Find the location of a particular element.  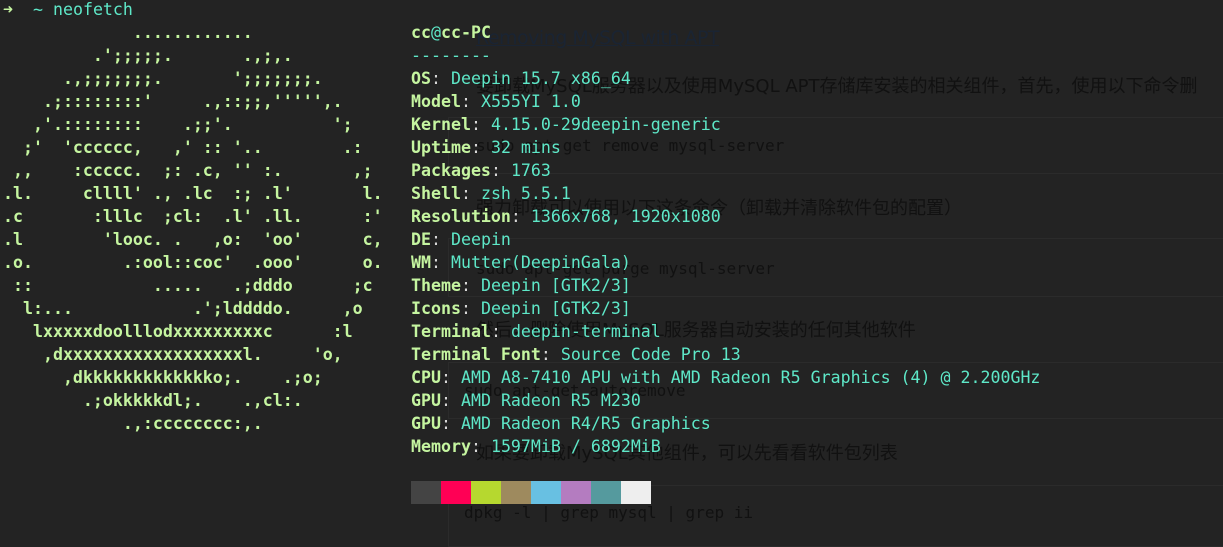

info-row: Terminal Font: Source Code Pro 13 is located at coordinates (576, 354).